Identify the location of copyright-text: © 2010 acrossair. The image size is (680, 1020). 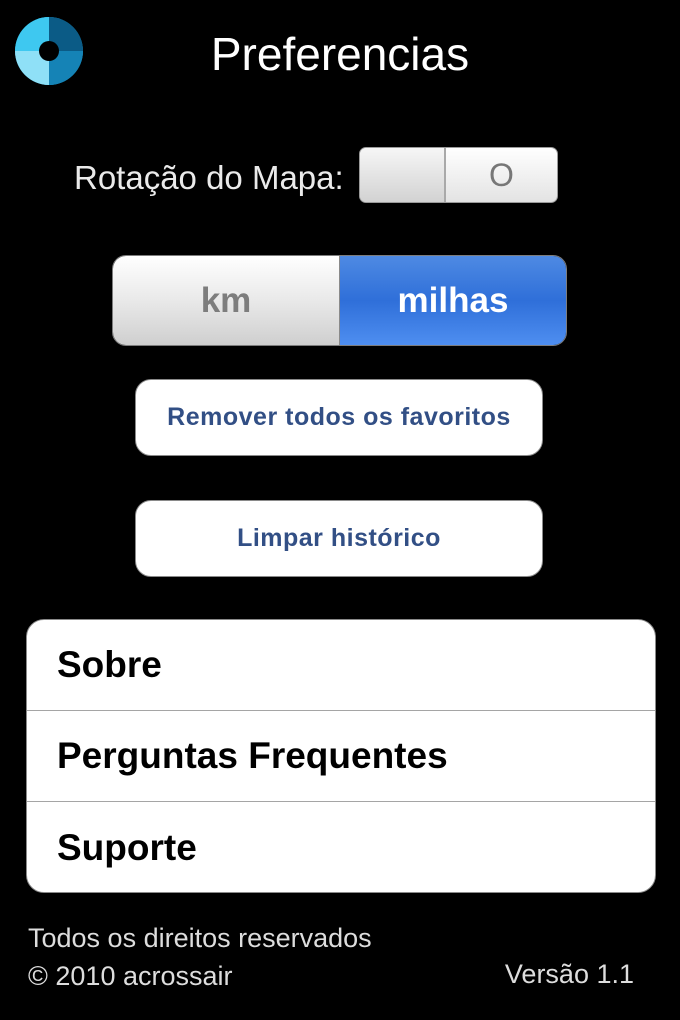
(130, 976).